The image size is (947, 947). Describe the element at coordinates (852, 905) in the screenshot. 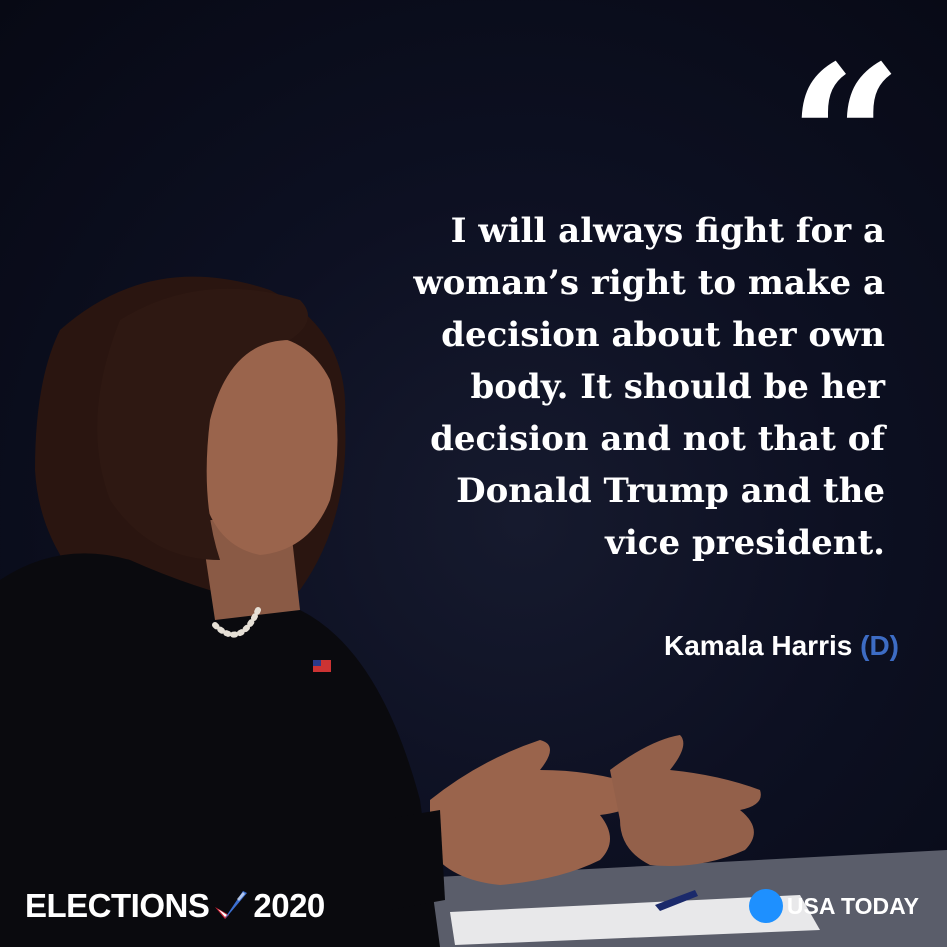

I see `usa-today-wordmark: USA TODAY` at that location.